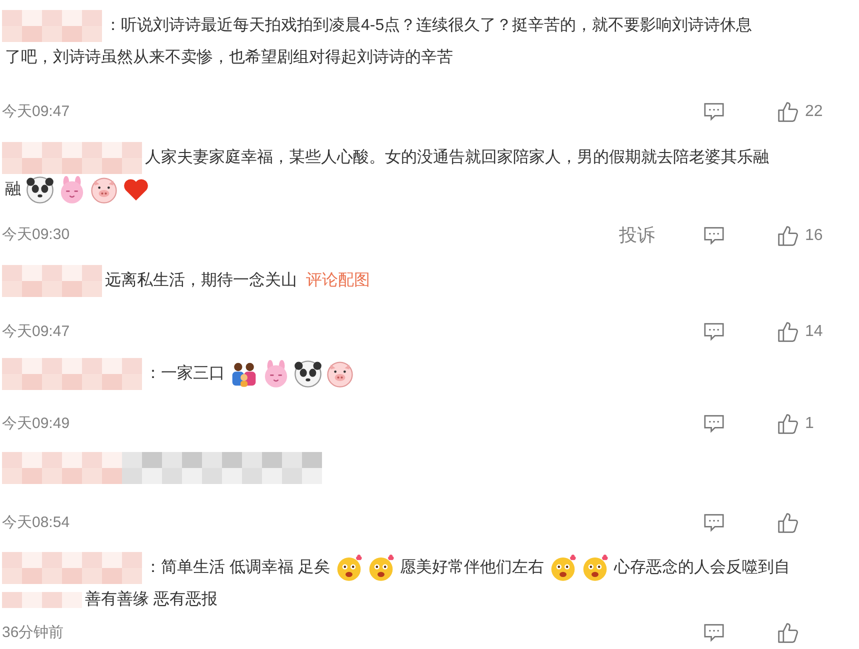 This screenshot has height=649, width=859. I want to click on comment-time: 今天08:54, so click(36, 522).